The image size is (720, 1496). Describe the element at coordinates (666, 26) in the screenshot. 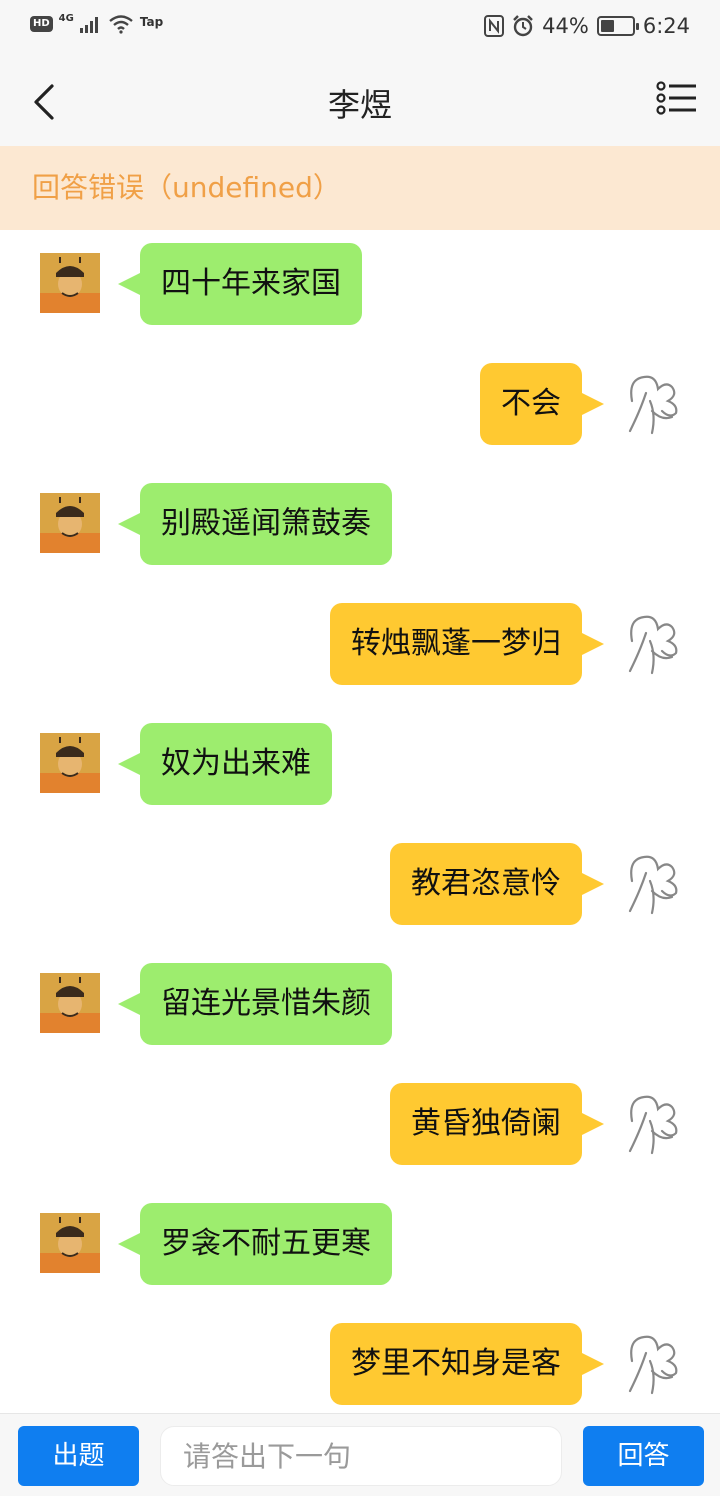

I see `clock: 6:24` at that location.